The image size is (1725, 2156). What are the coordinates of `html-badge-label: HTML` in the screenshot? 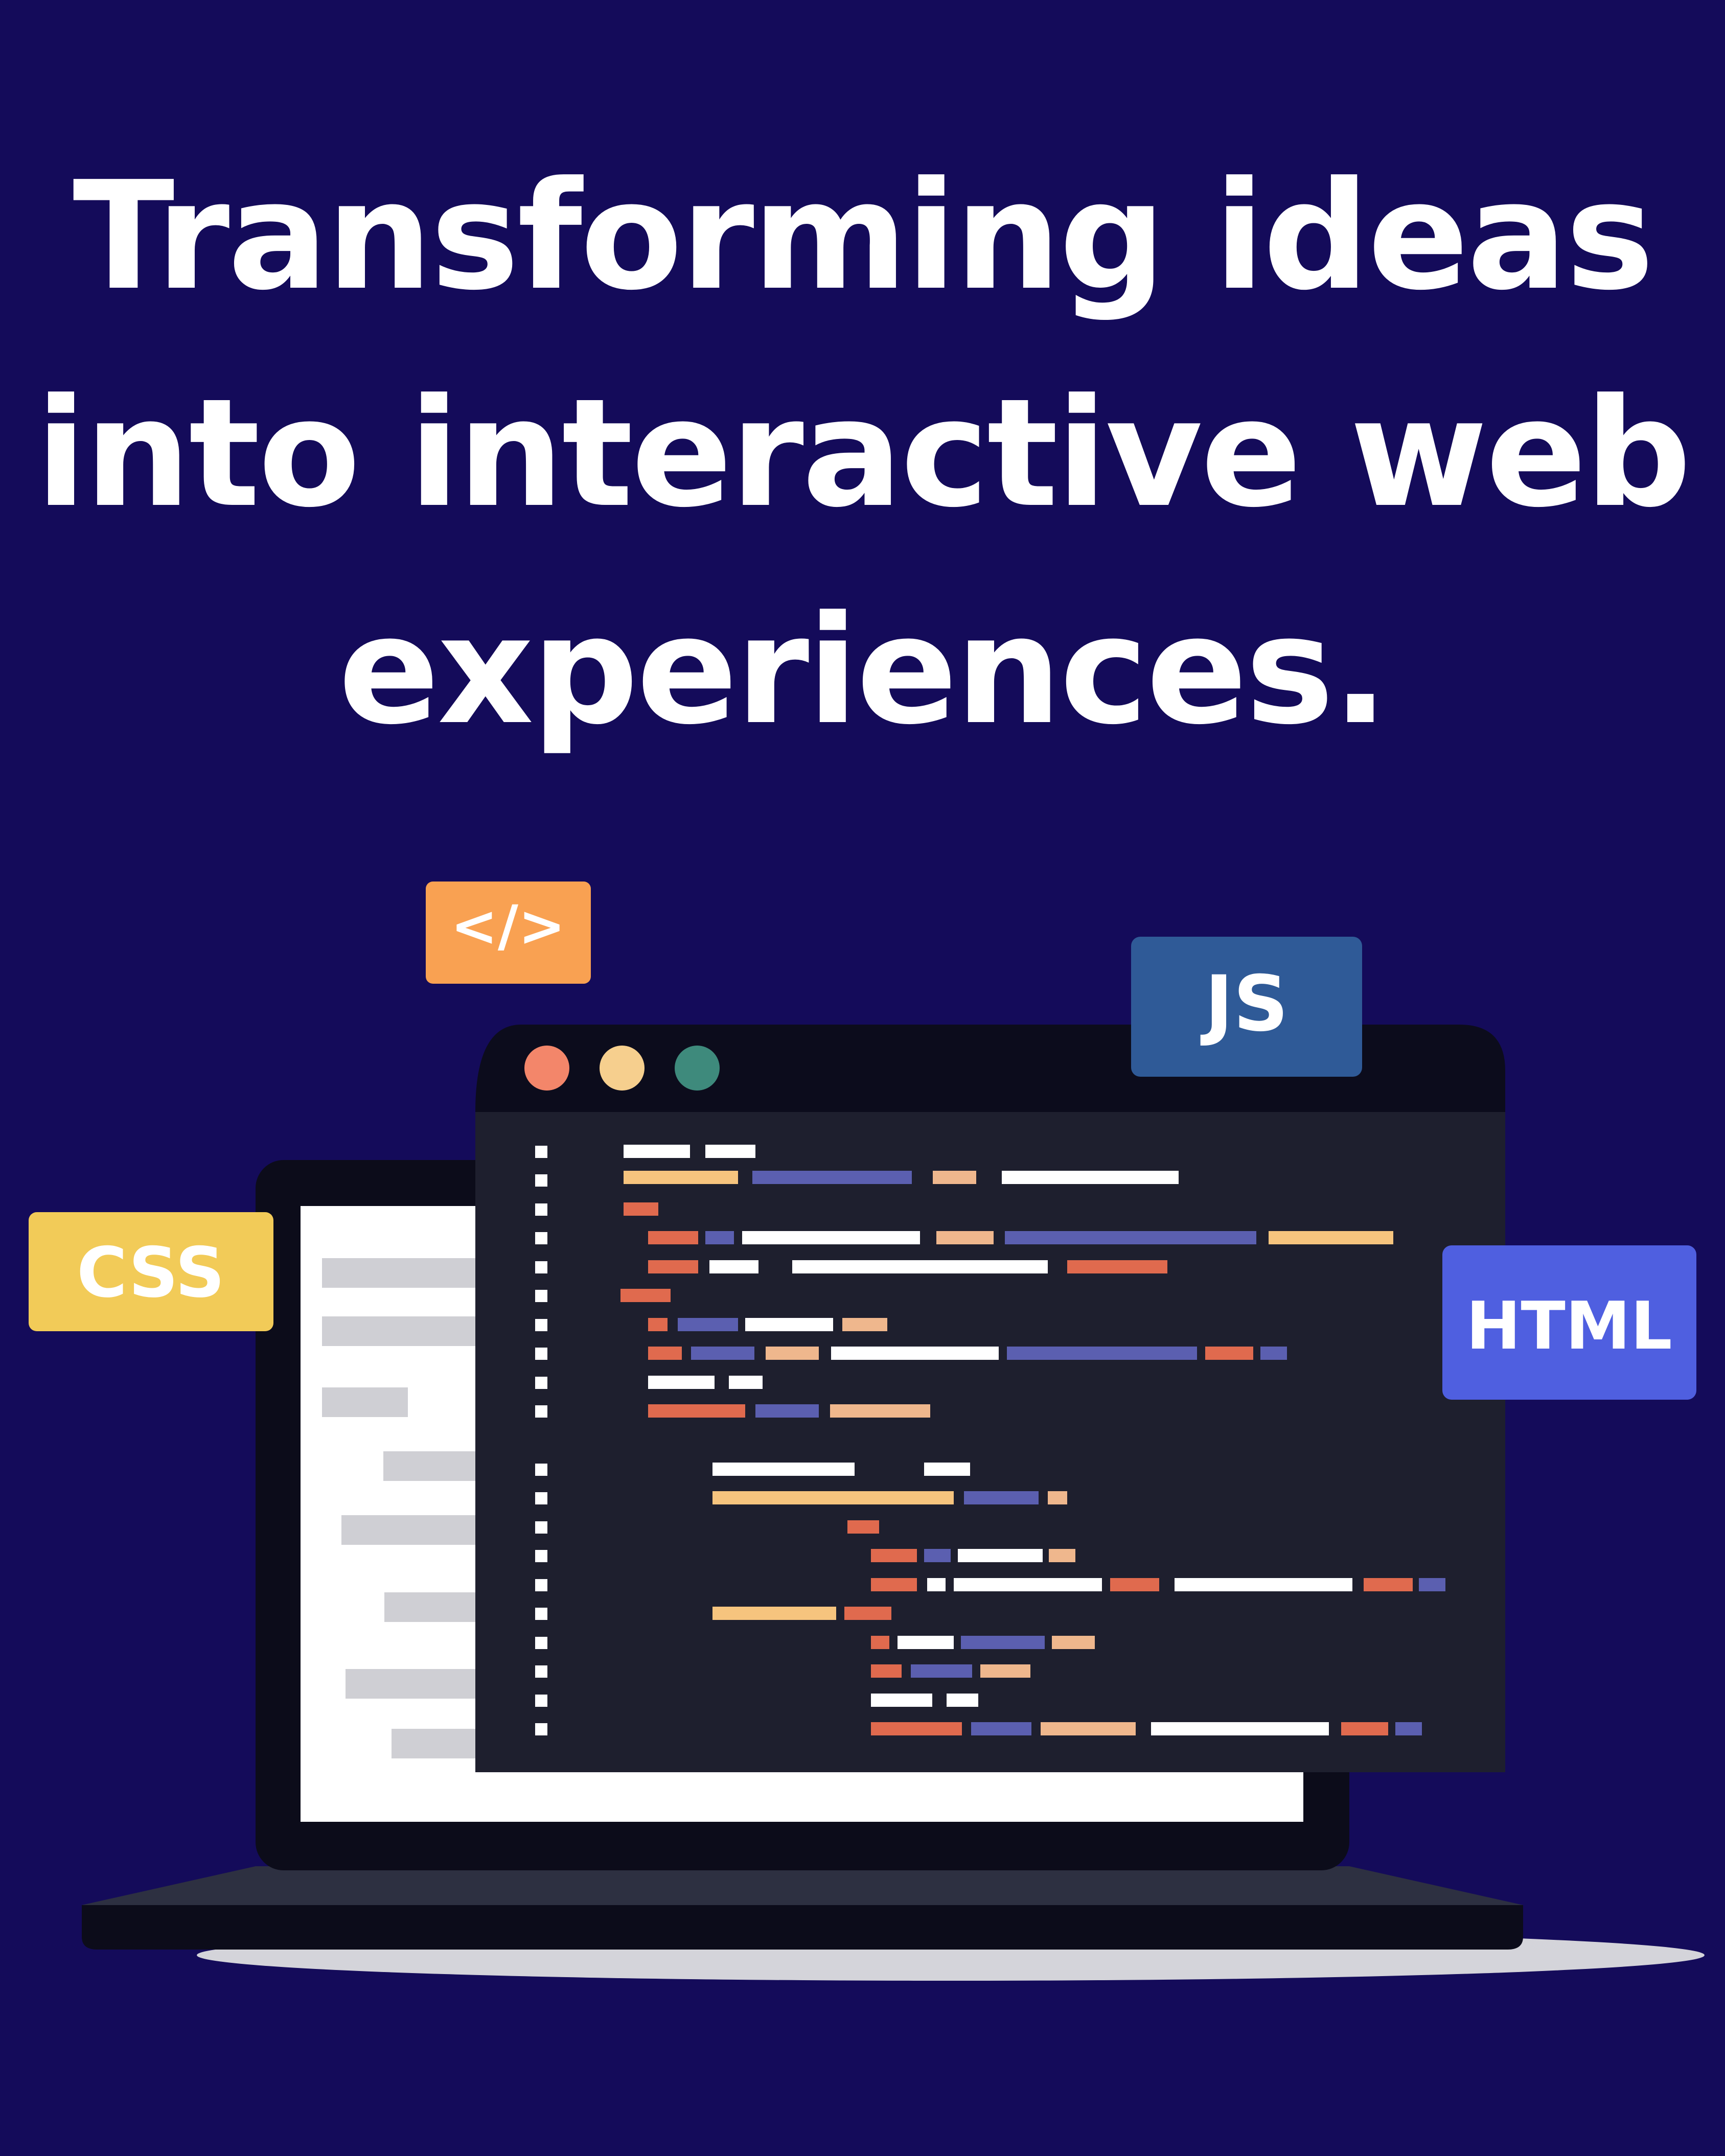 It's located at (1569, 1326).